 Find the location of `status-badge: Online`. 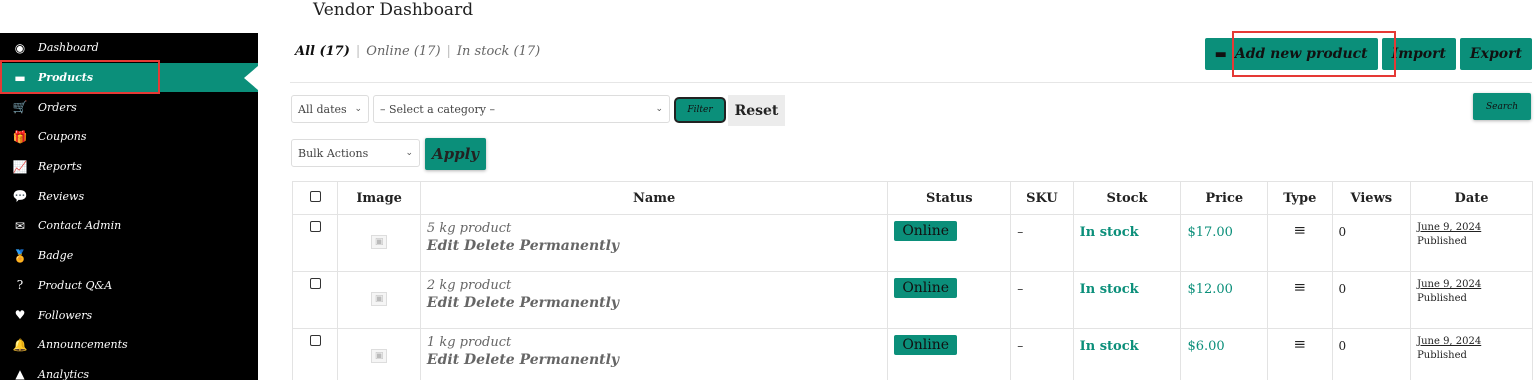

status-badge: Online is located at coordinates (926, 345).